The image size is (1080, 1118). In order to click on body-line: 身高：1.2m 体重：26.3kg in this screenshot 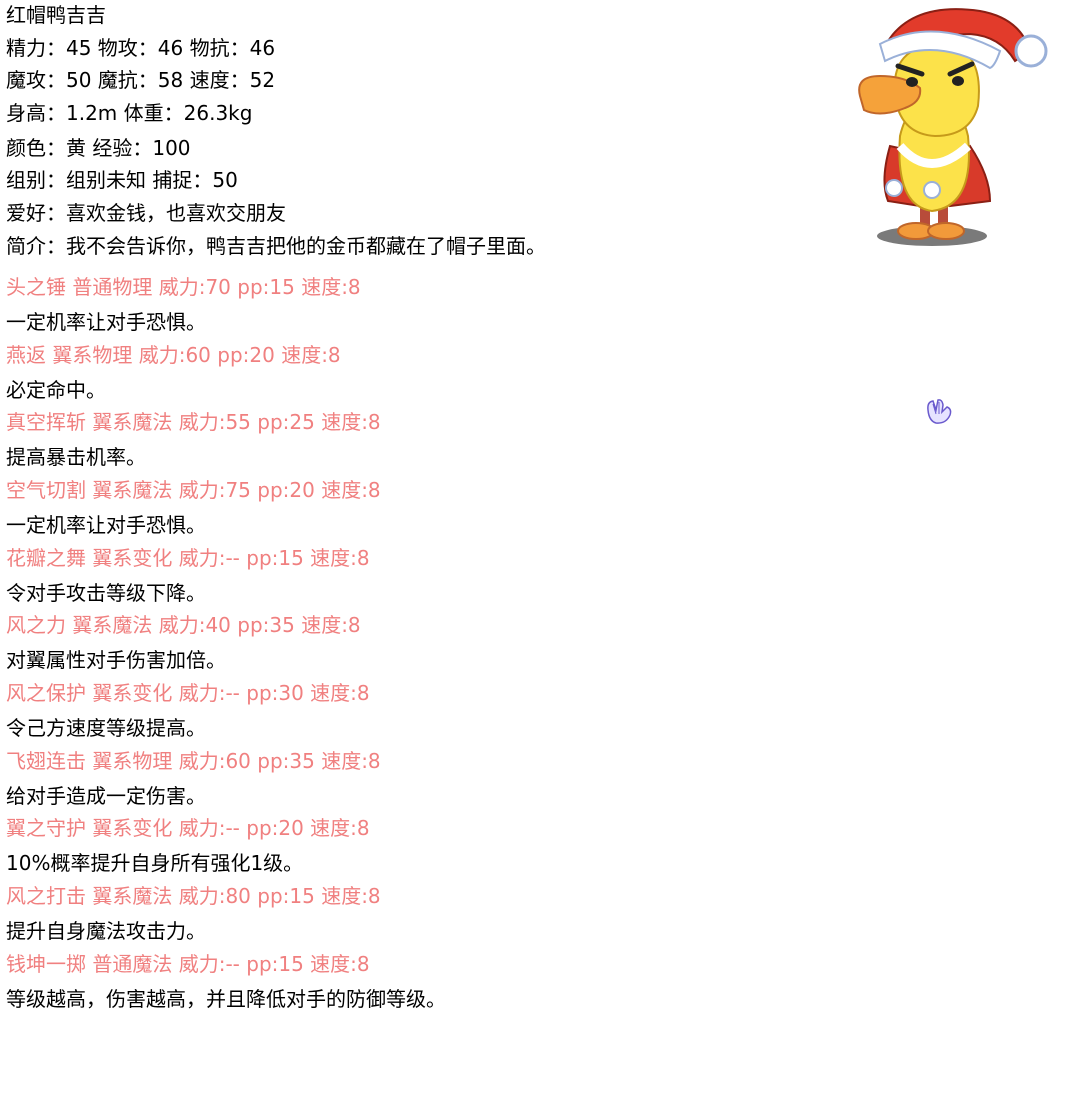, I will do `click(129, 113)`.